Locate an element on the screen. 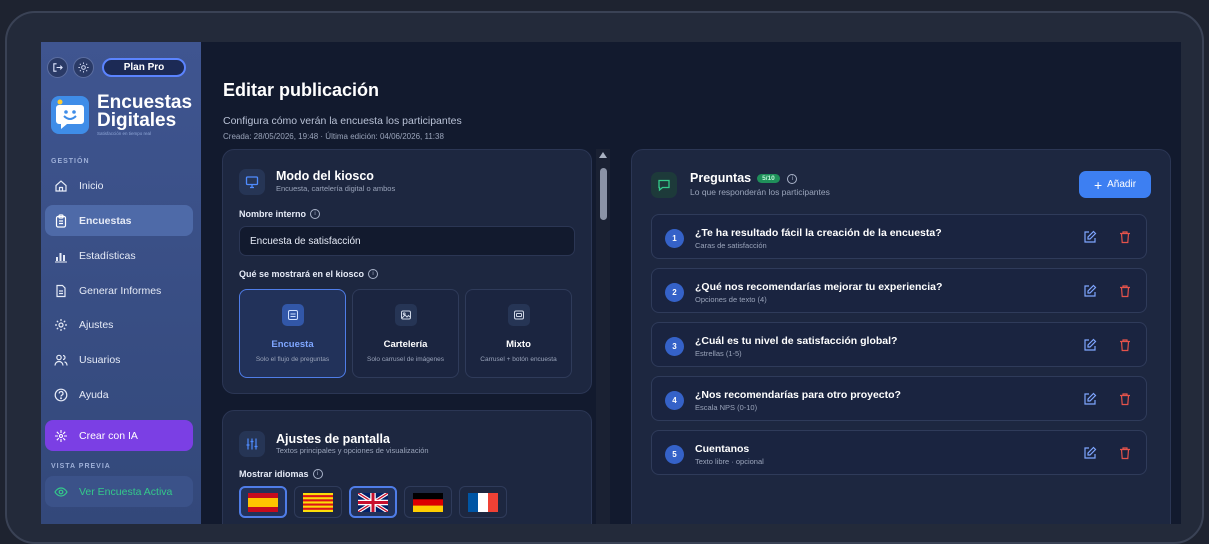 The width and height of the screenshot is (1209, 544). sidebar-item-usuarios: Usuarios is located at coordinates (117, 359).